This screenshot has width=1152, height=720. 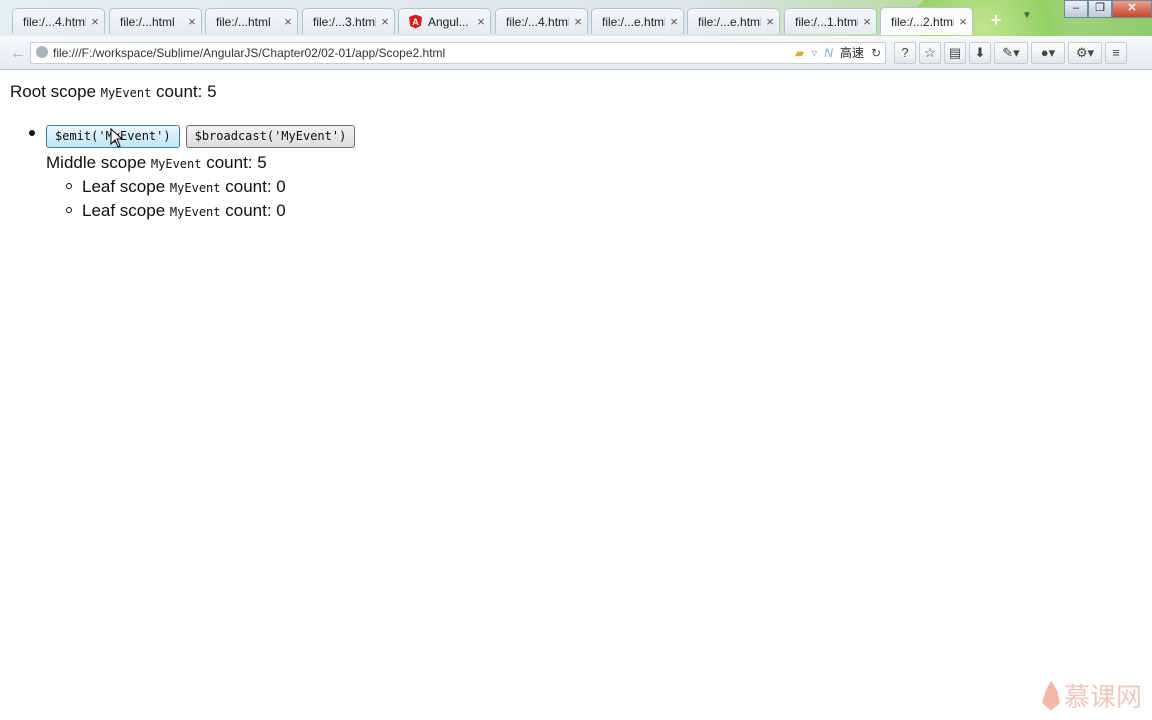 What do you see at coordinates (176, 164) in the screenshot?
I see `middle-event-name: MyEvent` at bounding box center [176, 164].